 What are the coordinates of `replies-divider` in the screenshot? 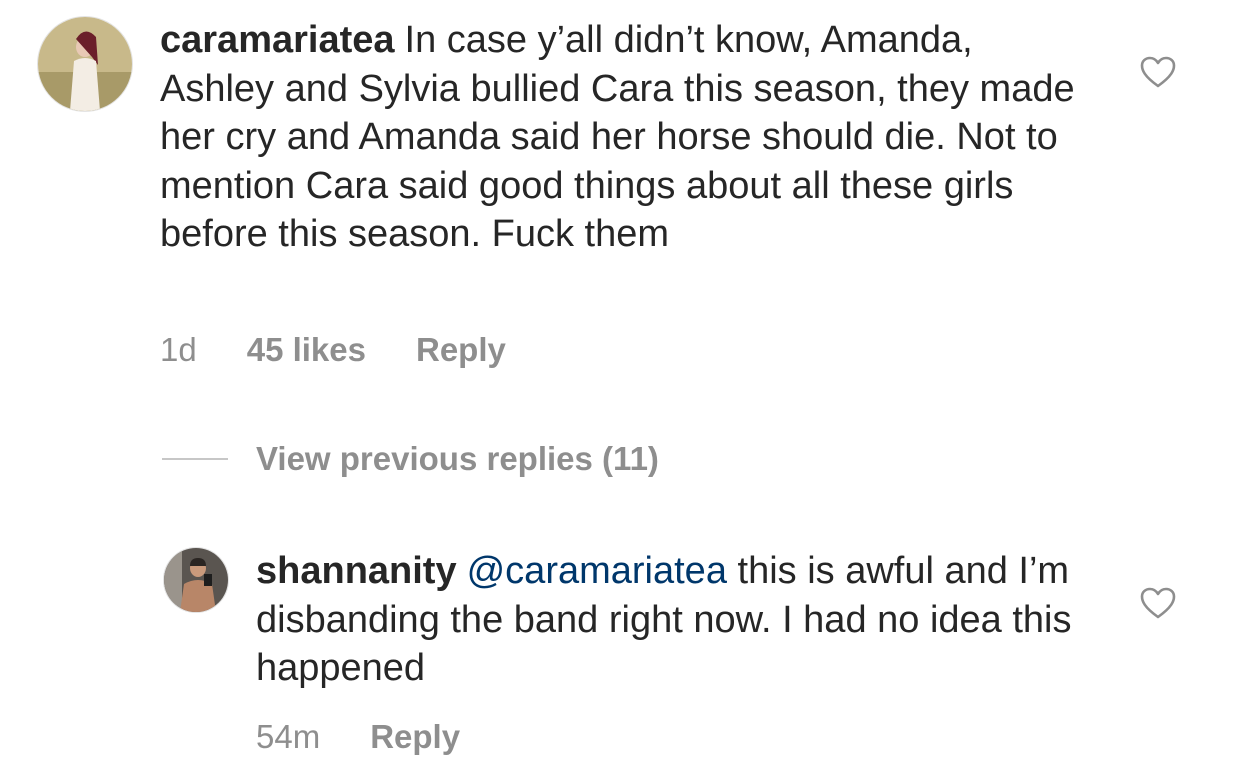 It's located at (195, 459).